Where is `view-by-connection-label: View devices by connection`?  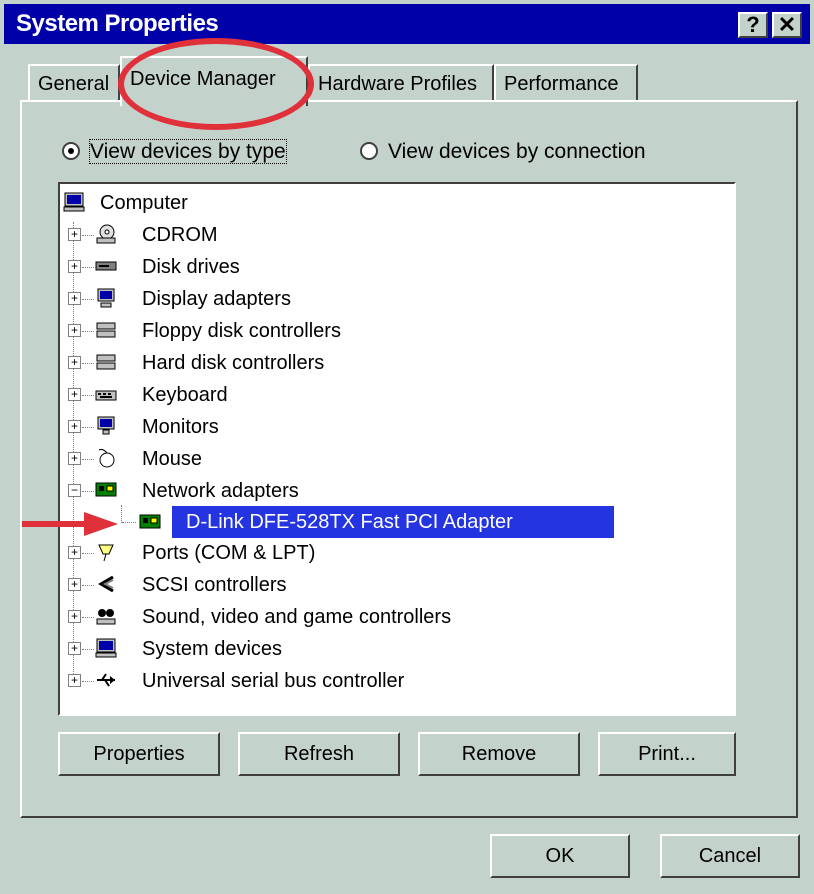
view-by-connection-label: View devices by connection is located at coordinates (517, 151).